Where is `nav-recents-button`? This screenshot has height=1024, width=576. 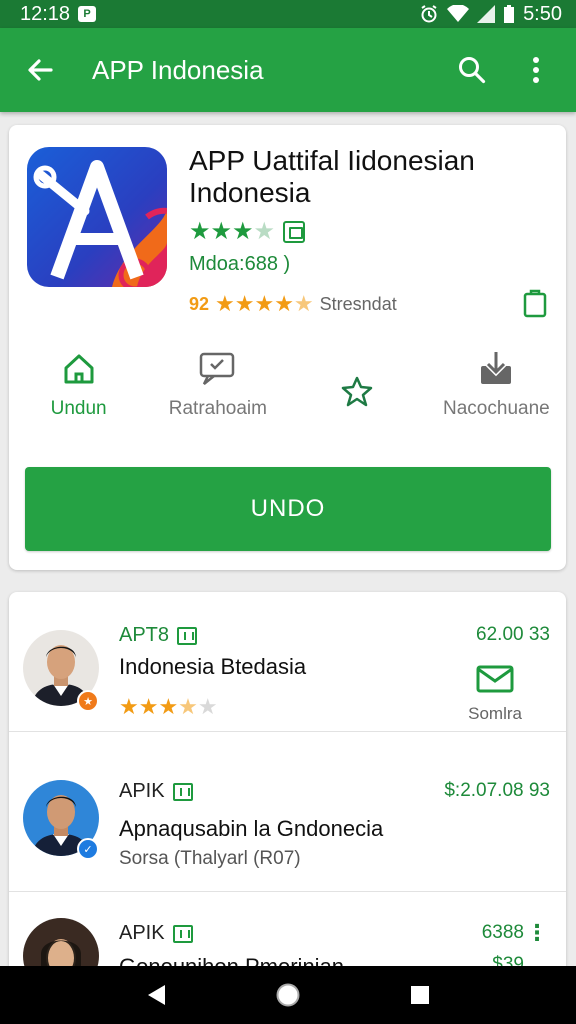
nav-recents-button is located at coordinates (420, 995).